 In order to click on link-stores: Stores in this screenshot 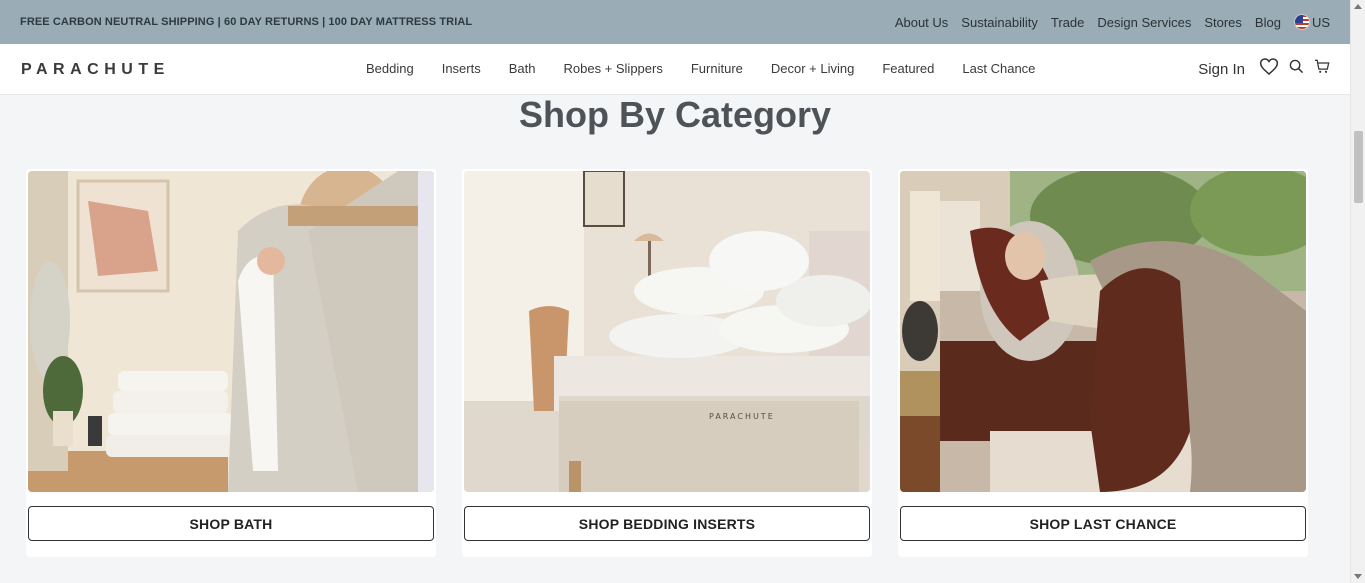, I will do `click(1223, 22)`.